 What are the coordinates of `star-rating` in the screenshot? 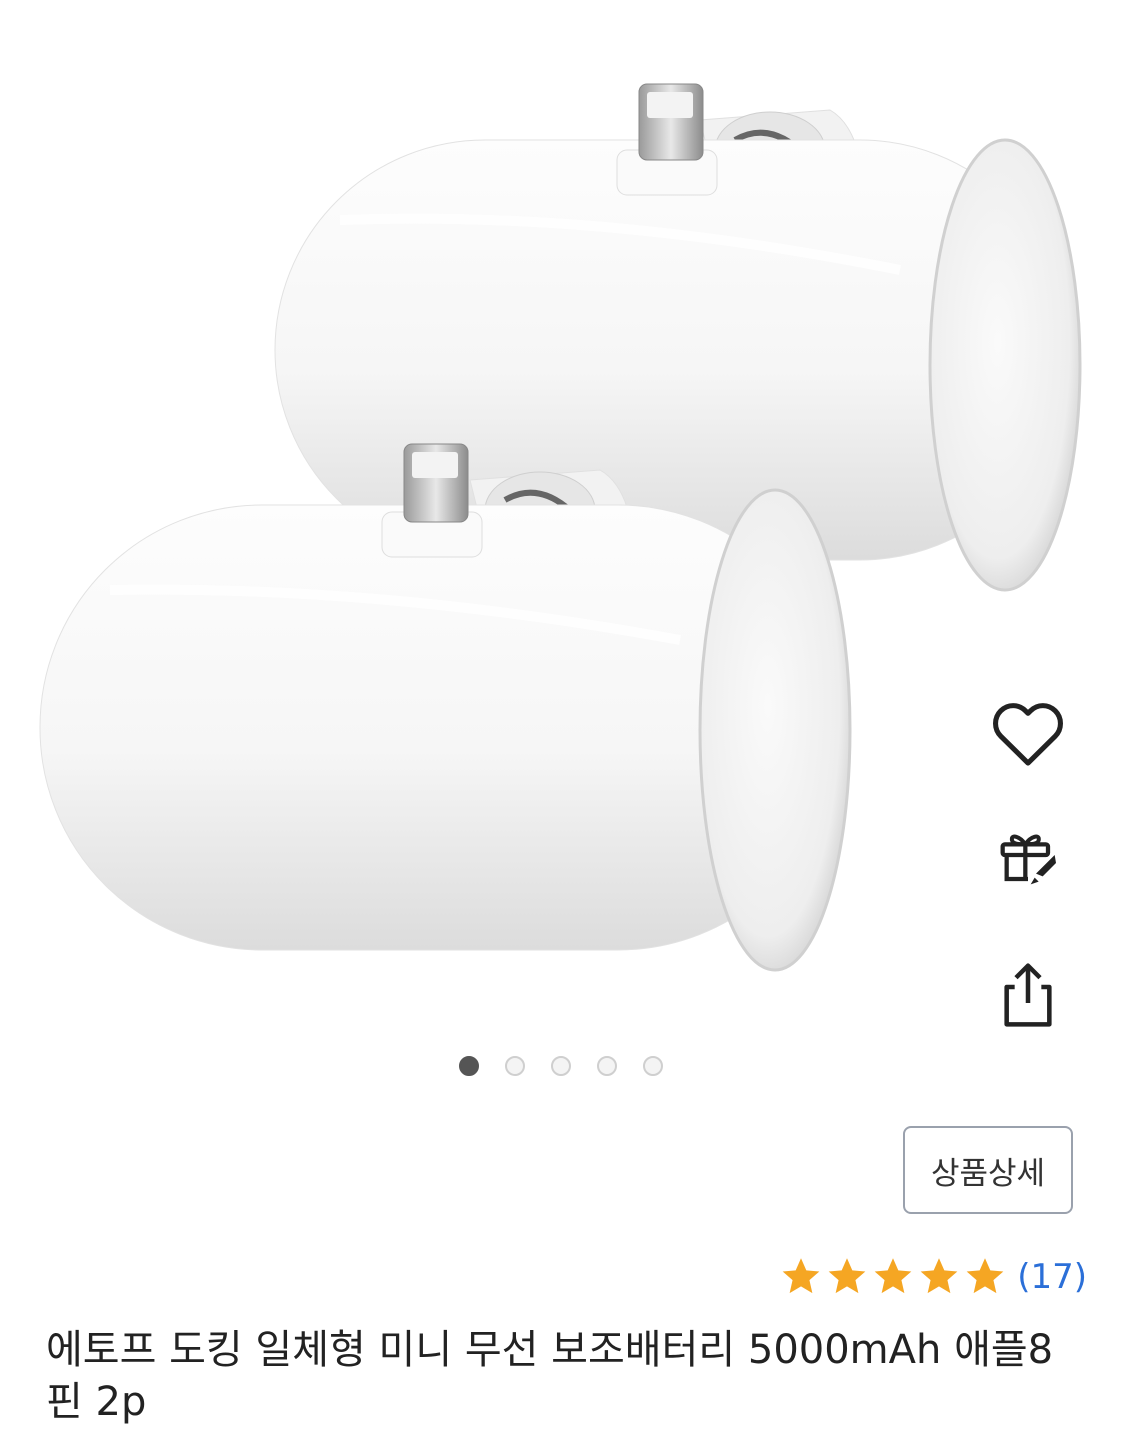 It's located at (892, 1277).